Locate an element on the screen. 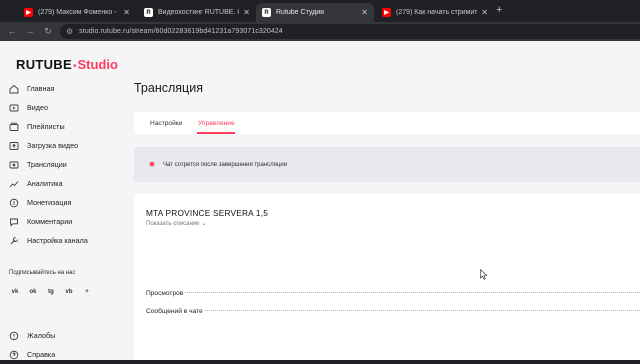  sidebar-item-video: Видео is located at coordinates (48, 107).